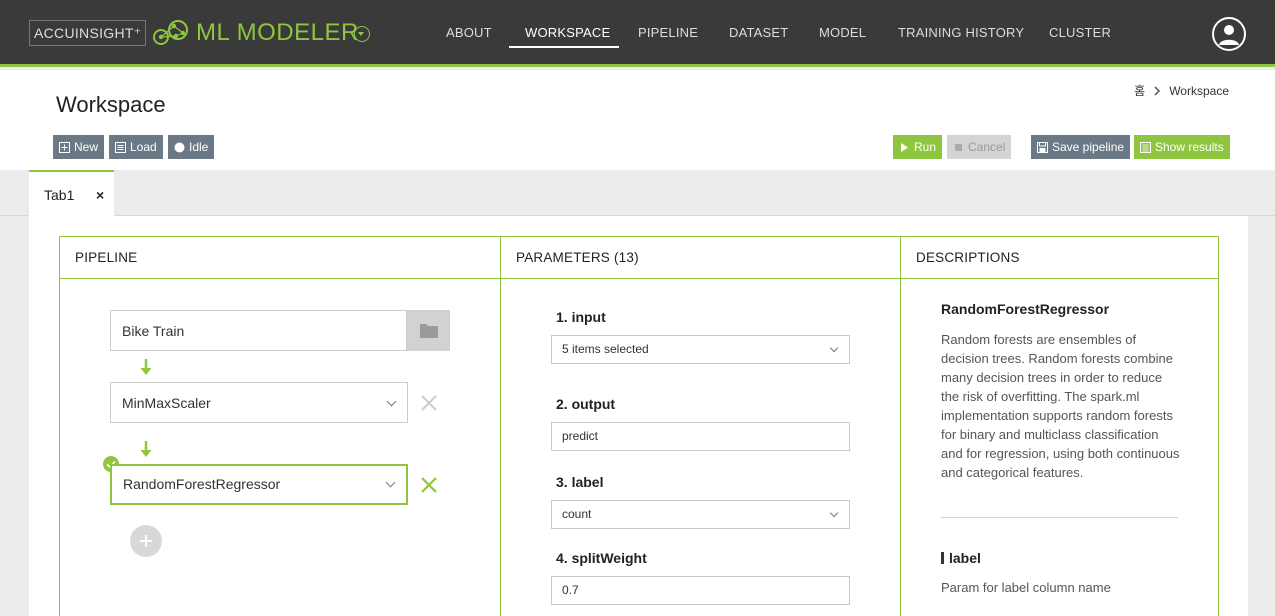 The width and height of the screenshot is (1275, 616). I want to click on stop-icon, so click(958, 147).